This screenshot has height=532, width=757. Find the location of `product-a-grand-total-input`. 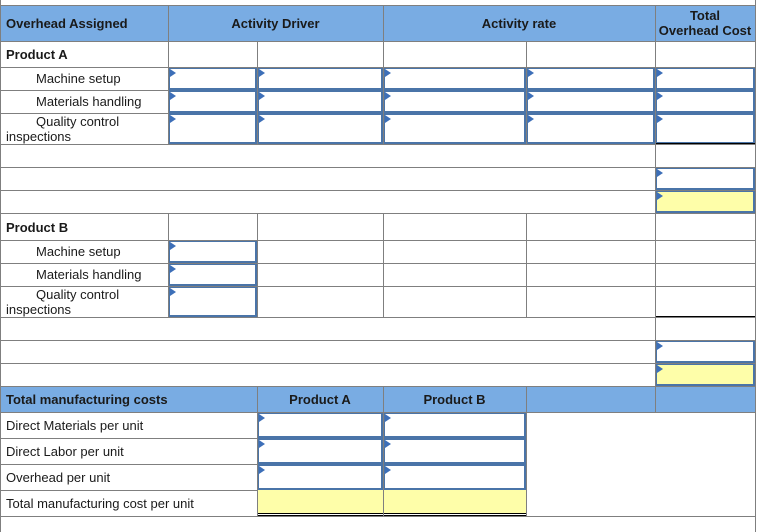

product-a-grand-total-input is located at coordinates (705, 201).